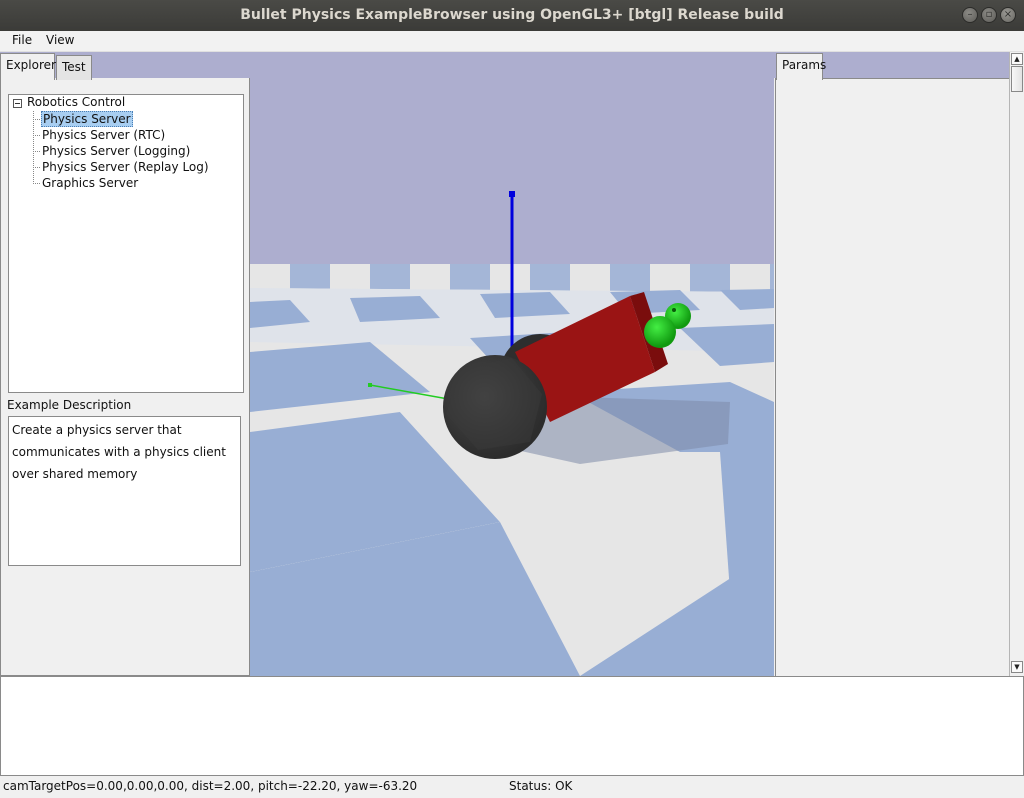  I want to click on tab-test: Test, so click(74, 67).